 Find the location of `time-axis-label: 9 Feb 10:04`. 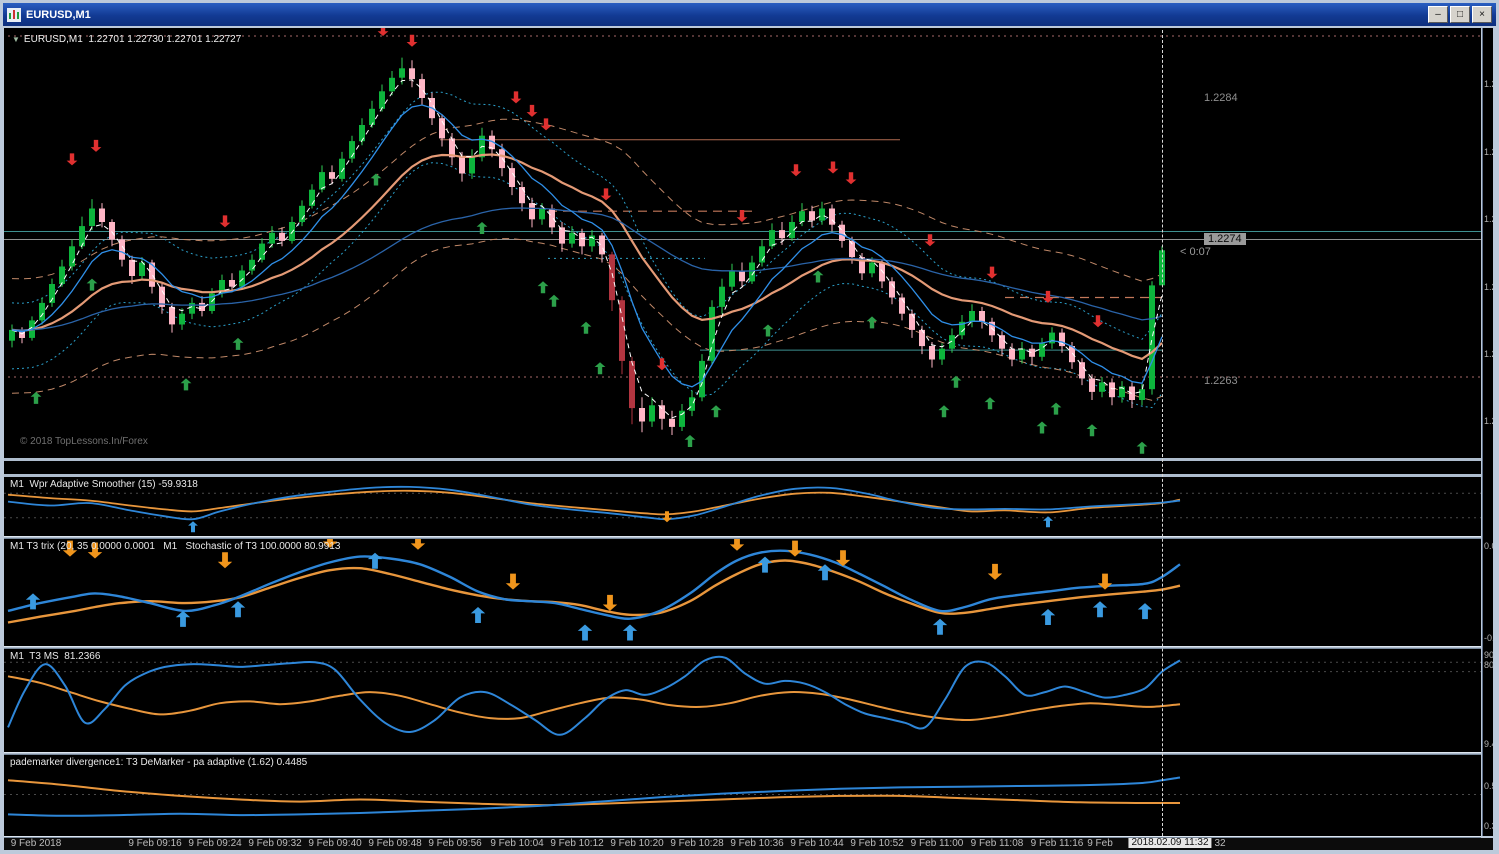

time-axis-label: 9 Feb 10:04 is located at coordinates (517, 843).